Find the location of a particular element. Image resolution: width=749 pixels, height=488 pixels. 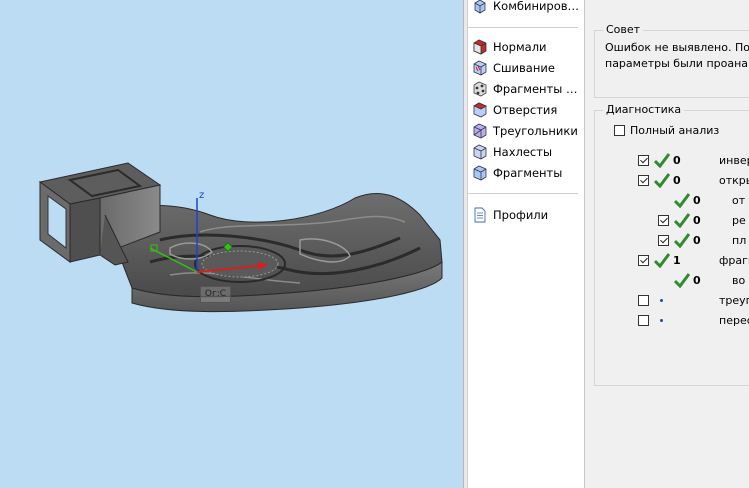

diag-label: откры is located at coordinates (734, 180).